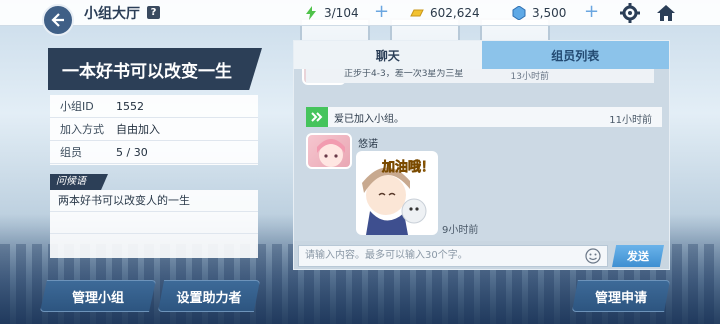 The height and width of the screenshot is (324, 720). I want to click on system-message: 爱已加入小组。 11小时前, so click(484, 117).